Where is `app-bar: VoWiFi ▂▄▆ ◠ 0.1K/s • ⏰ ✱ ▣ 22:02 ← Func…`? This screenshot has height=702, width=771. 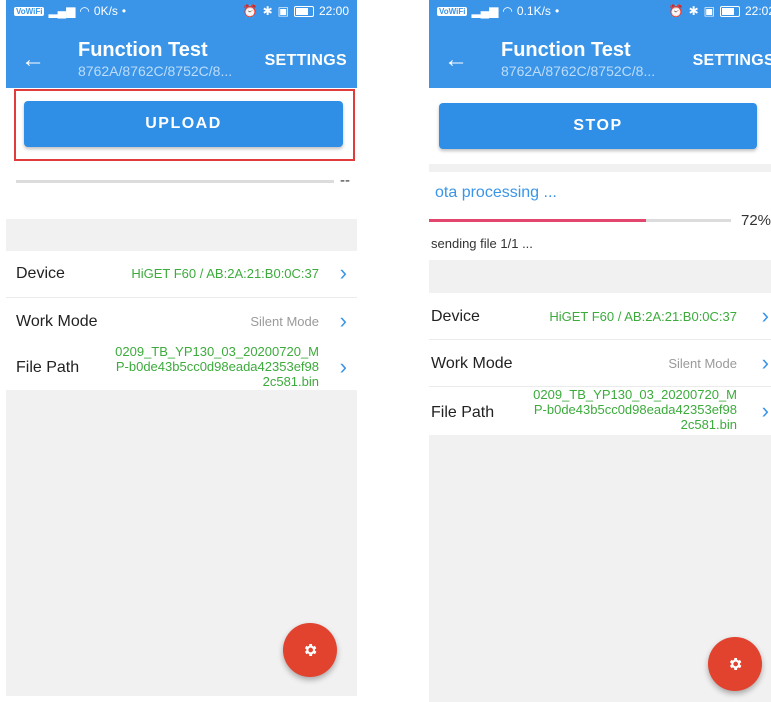 app-bar: VoWiFi ▂▄▆ ◠ 0.1K/s • ⏰ ✱ ▣ 22:02 ← Func… is located at coordinates (600, 44).